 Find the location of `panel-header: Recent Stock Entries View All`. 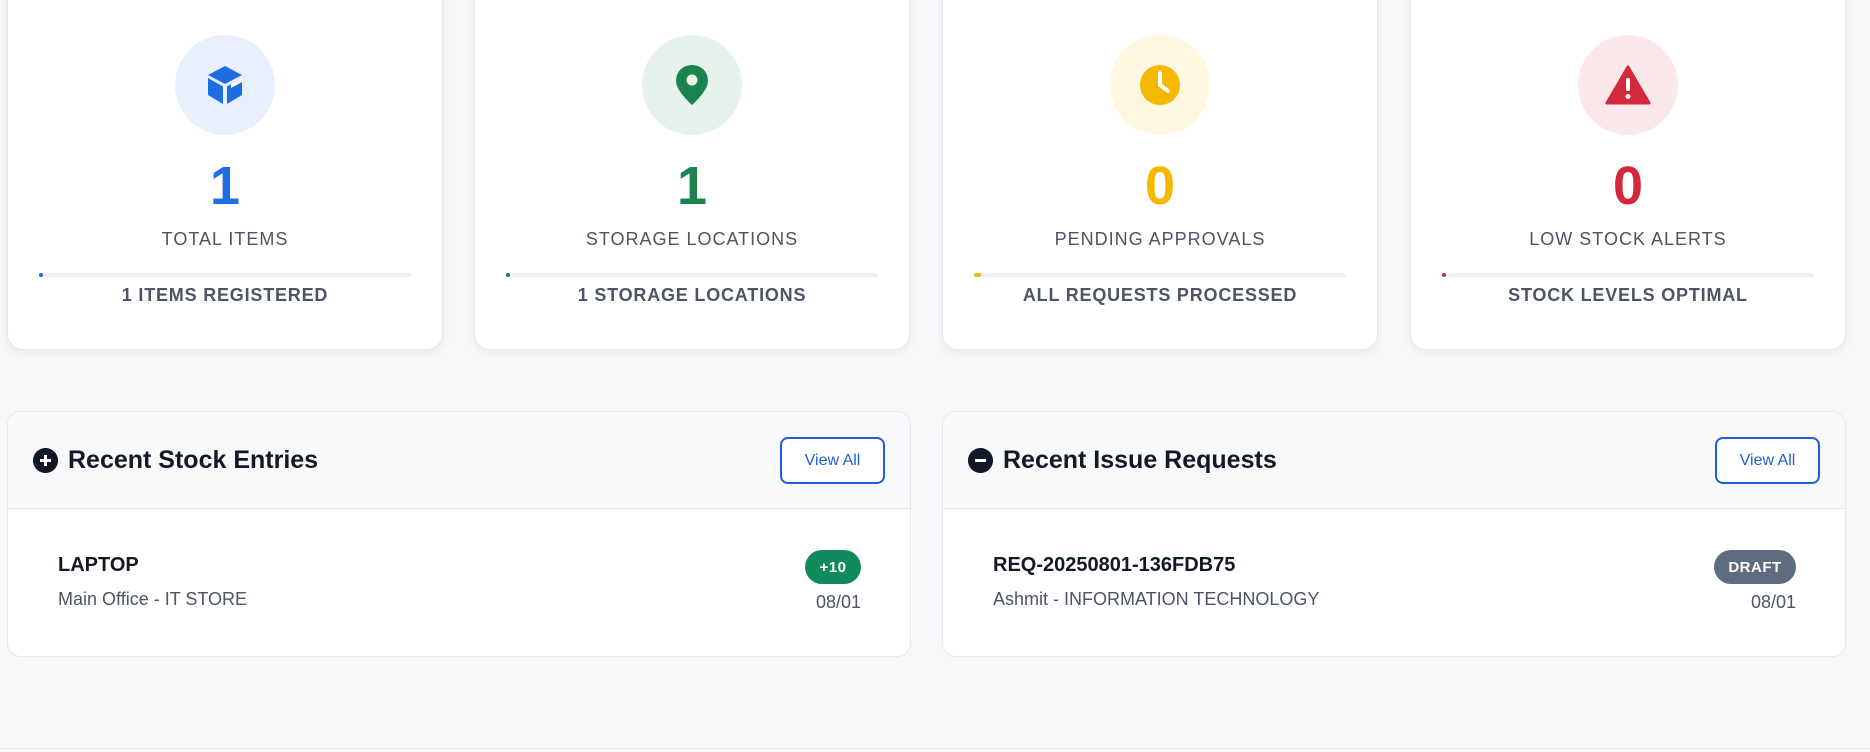

panel-header: Recent Stock Entries View All is located at coordinates (459, 460).